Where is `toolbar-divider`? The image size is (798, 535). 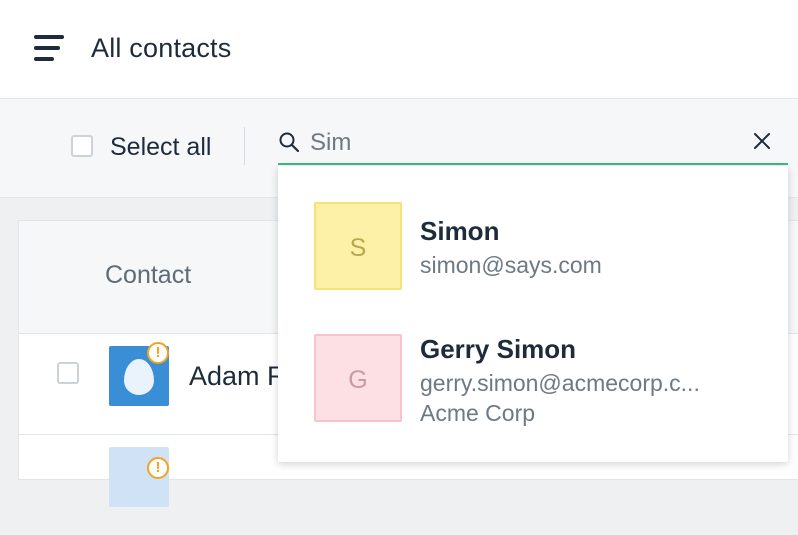 toolbar-divider is located at coordinates (244, 146).